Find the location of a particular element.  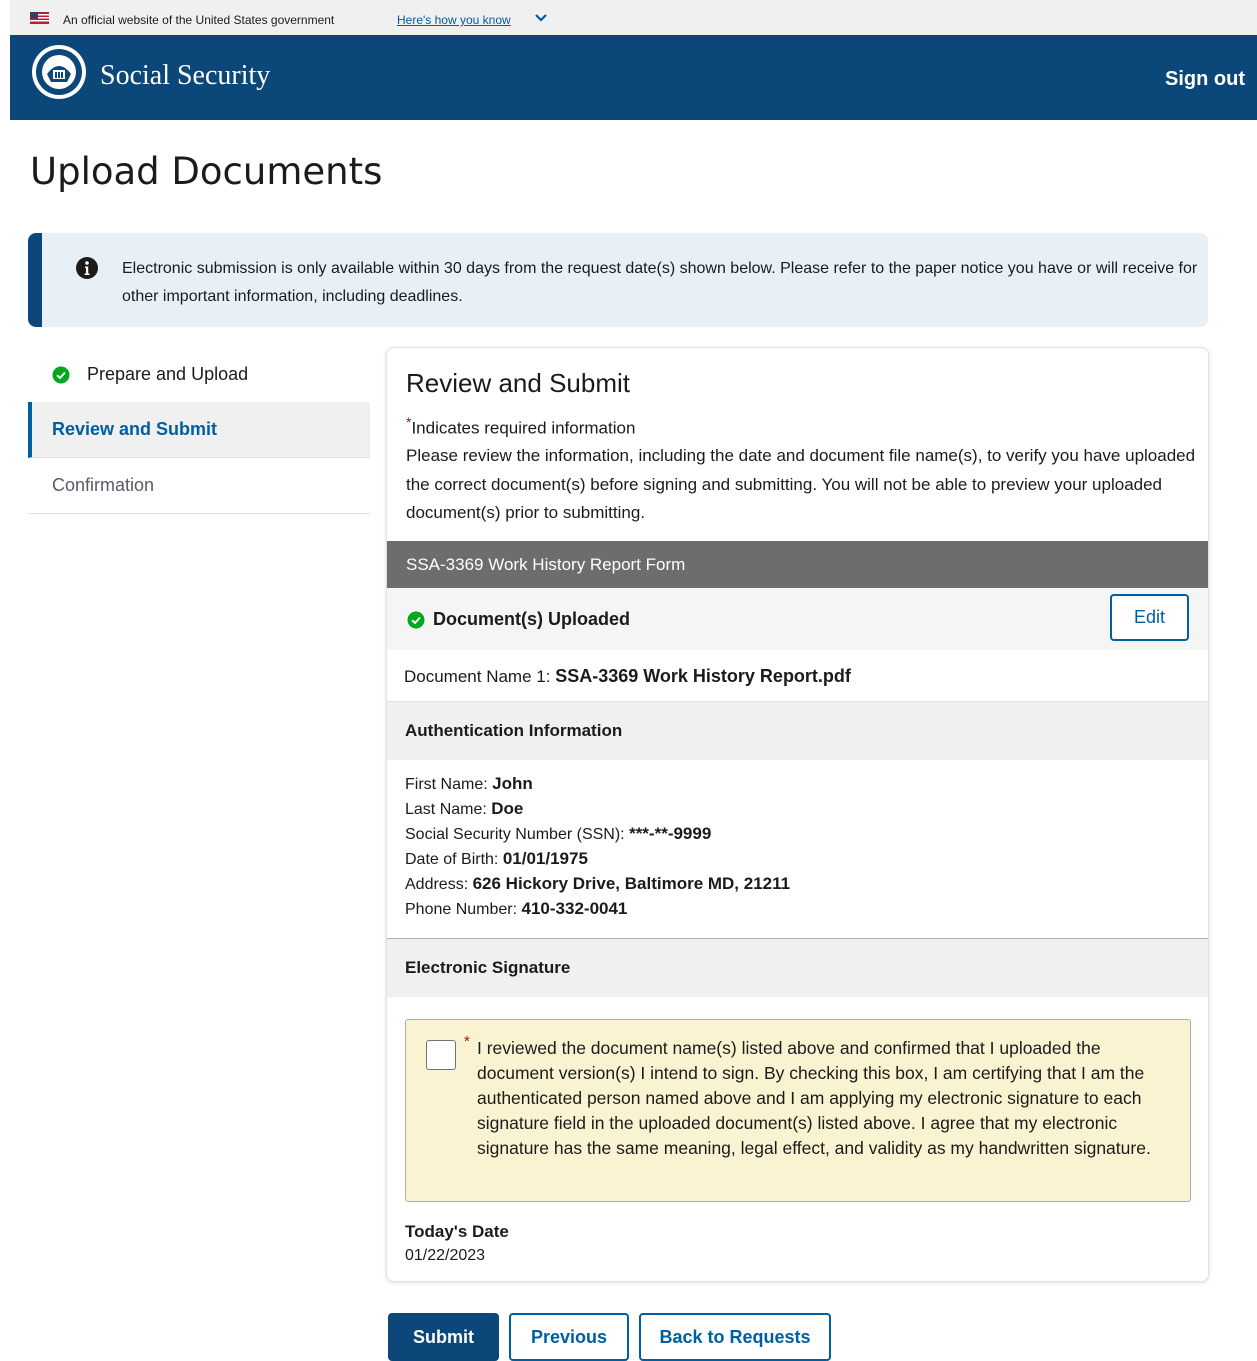

required-asterisk: * is located at coordinates (467, 1041).